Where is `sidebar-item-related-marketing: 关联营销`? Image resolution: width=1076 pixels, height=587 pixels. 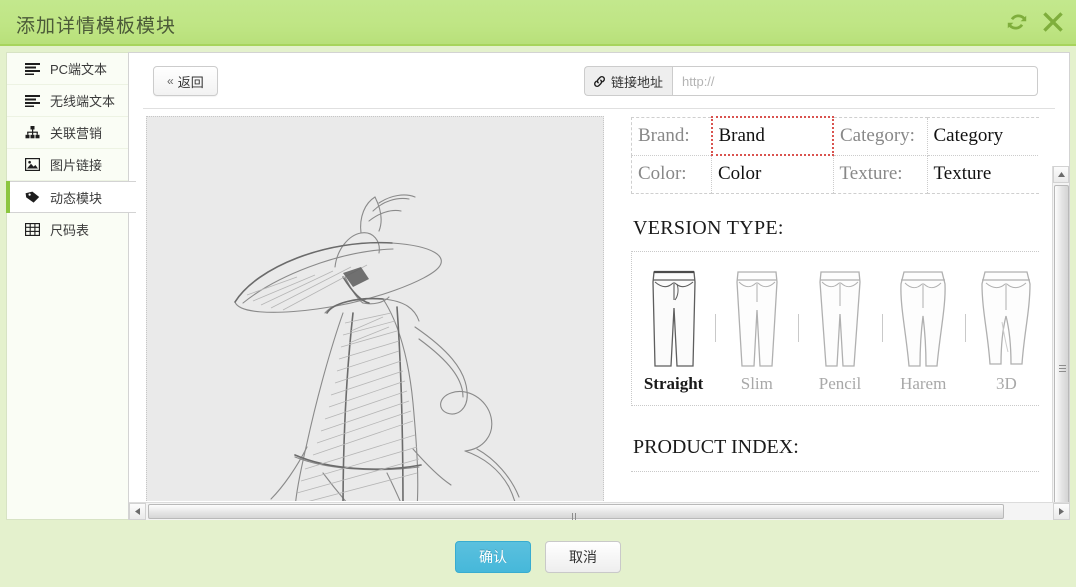
sidebar-item-related-marketing: 关联营销 is located at coordinates (70, 133).